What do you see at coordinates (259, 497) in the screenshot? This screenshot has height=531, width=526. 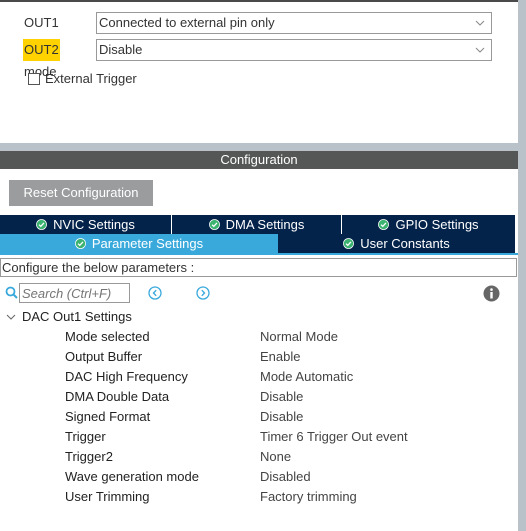 I see `param-row: User Trimming Factory trimming` at bounding box center [259, 497].